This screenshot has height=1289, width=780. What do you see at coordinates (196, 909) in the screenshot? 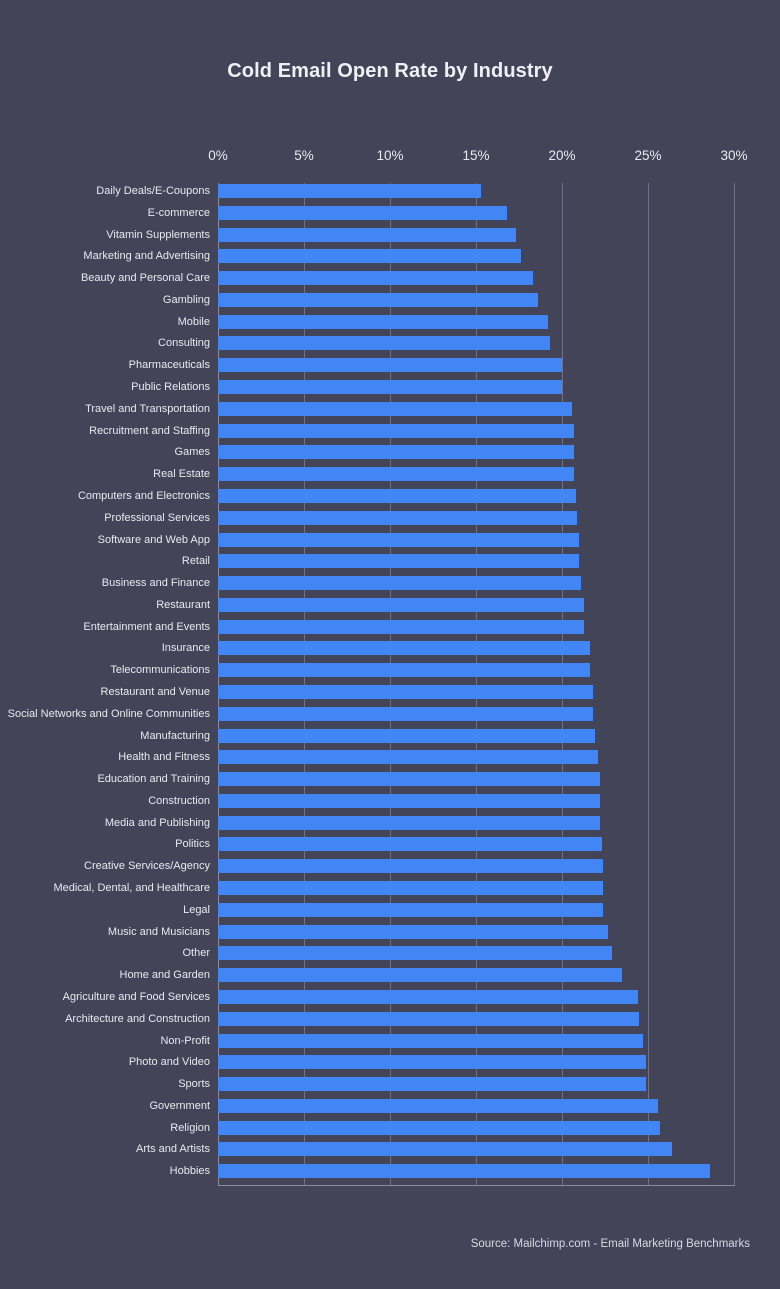
I see `category-label: Legal` at bounding box center [196, 909].